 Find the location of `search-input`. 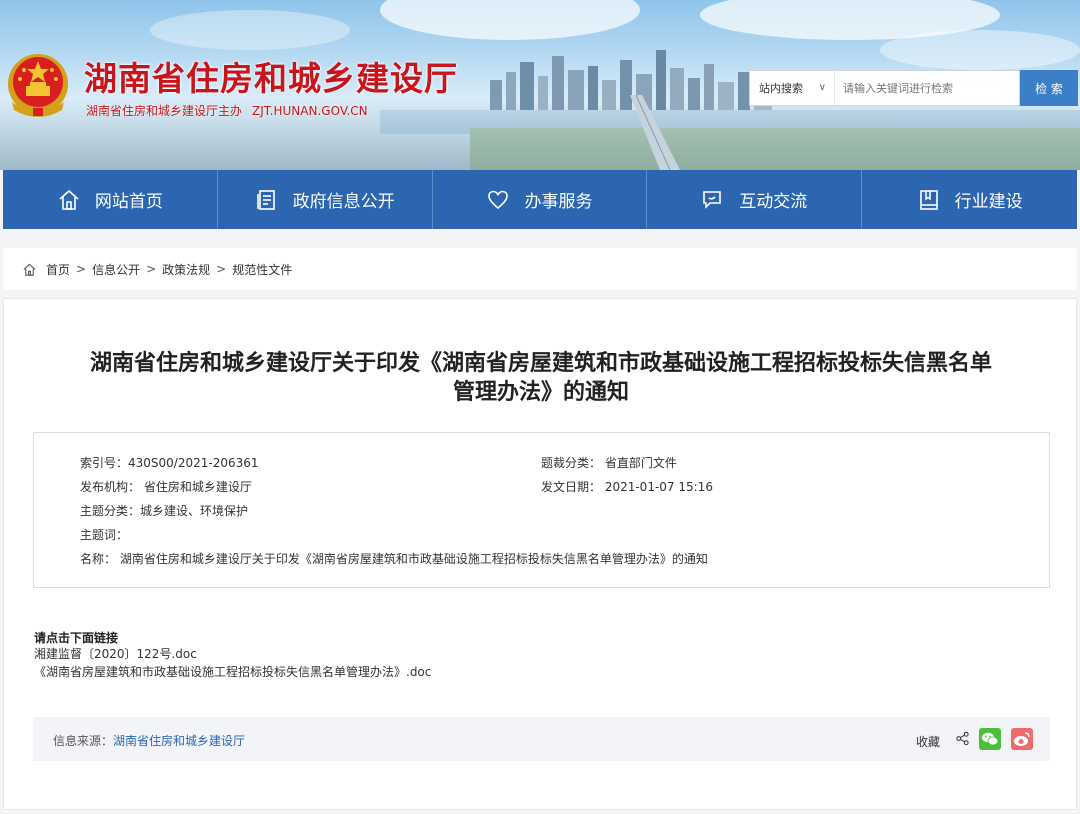

search-input is located at coordinates (927, 88).